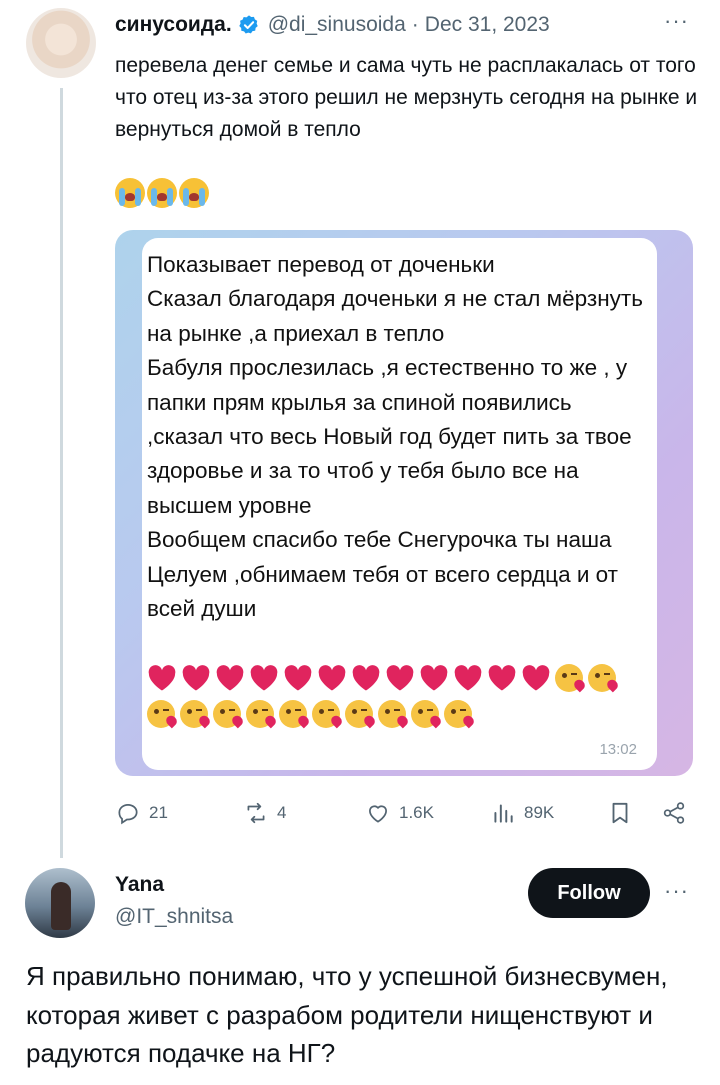 This screenshot has height=1085, width=720. Describe the element at coordinates (282, 812) in the screenshot. I see `repost-count: 4` at that location.